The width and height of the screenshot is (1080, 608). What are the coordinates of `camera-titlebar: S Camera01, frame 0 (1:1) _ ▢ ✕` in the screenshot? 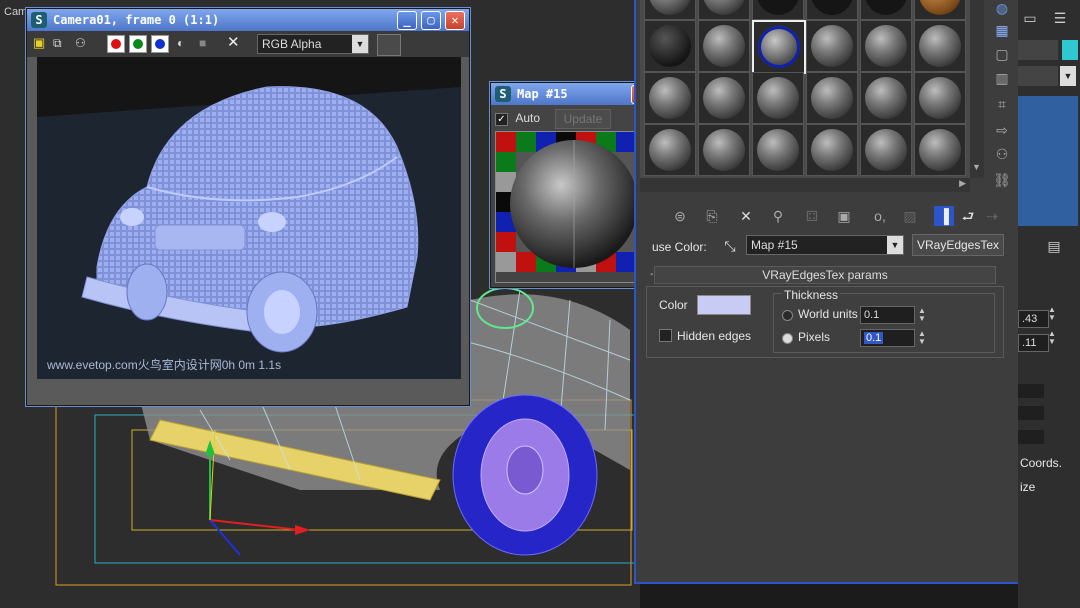 It's located at (248, 20).